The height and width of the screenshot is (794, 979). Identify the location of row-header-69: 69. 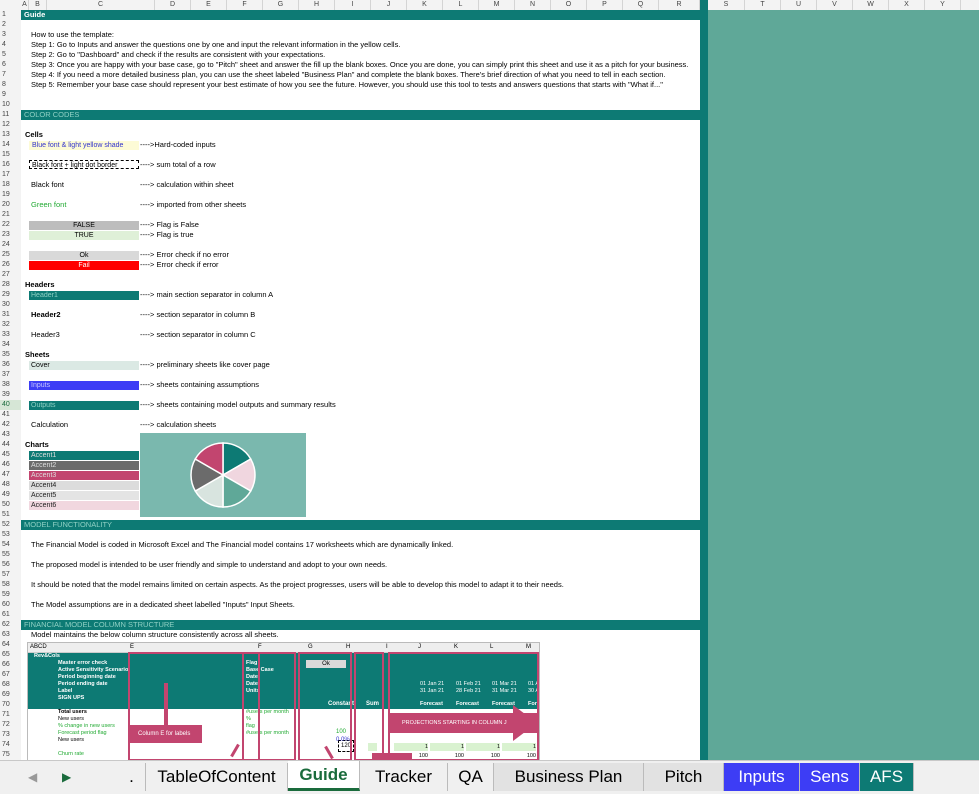
(10, 695).